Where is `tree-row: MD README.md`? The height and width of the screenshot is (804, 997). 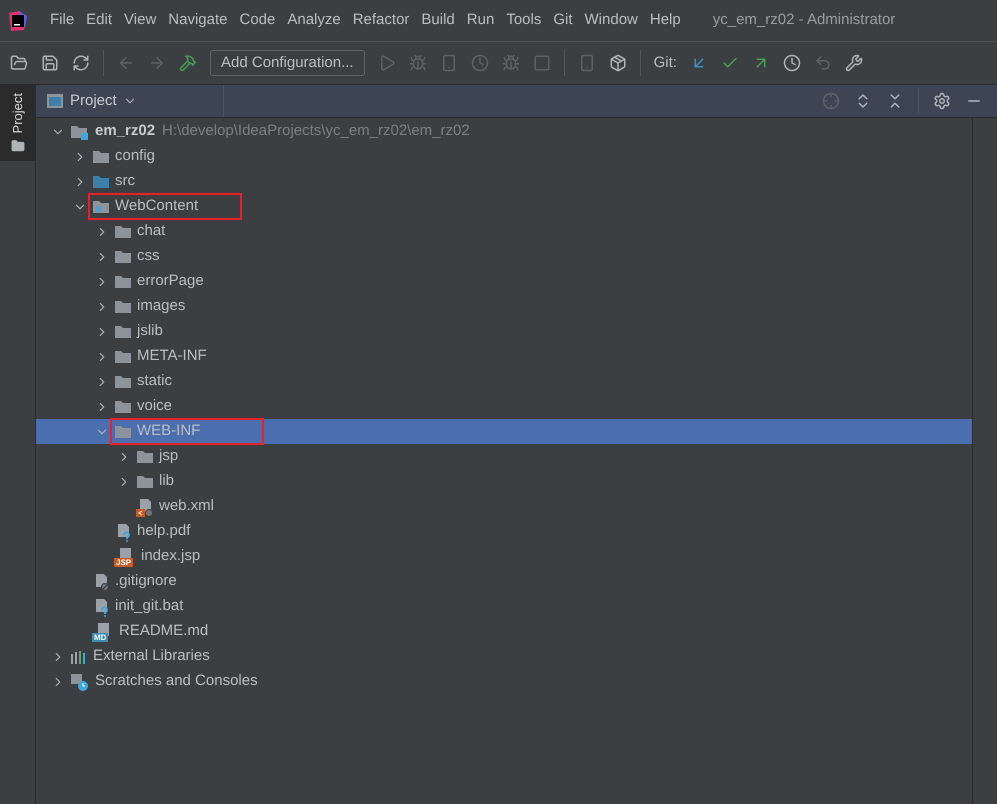
tree-row: MD README.md is located at coordinates (504, 631).